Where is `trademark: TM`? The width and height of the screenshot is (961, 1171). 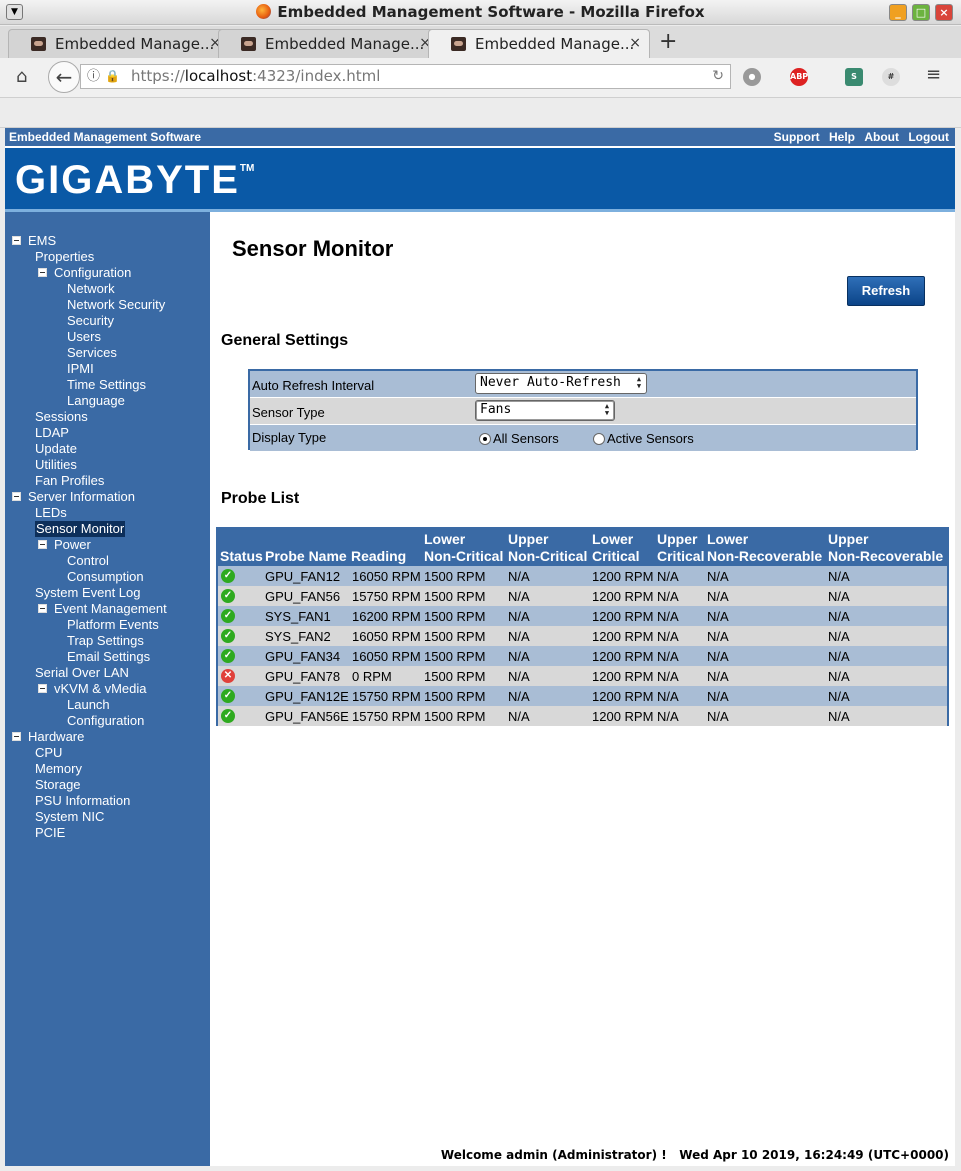
trademark: TM is located at coordinates (247, 168).